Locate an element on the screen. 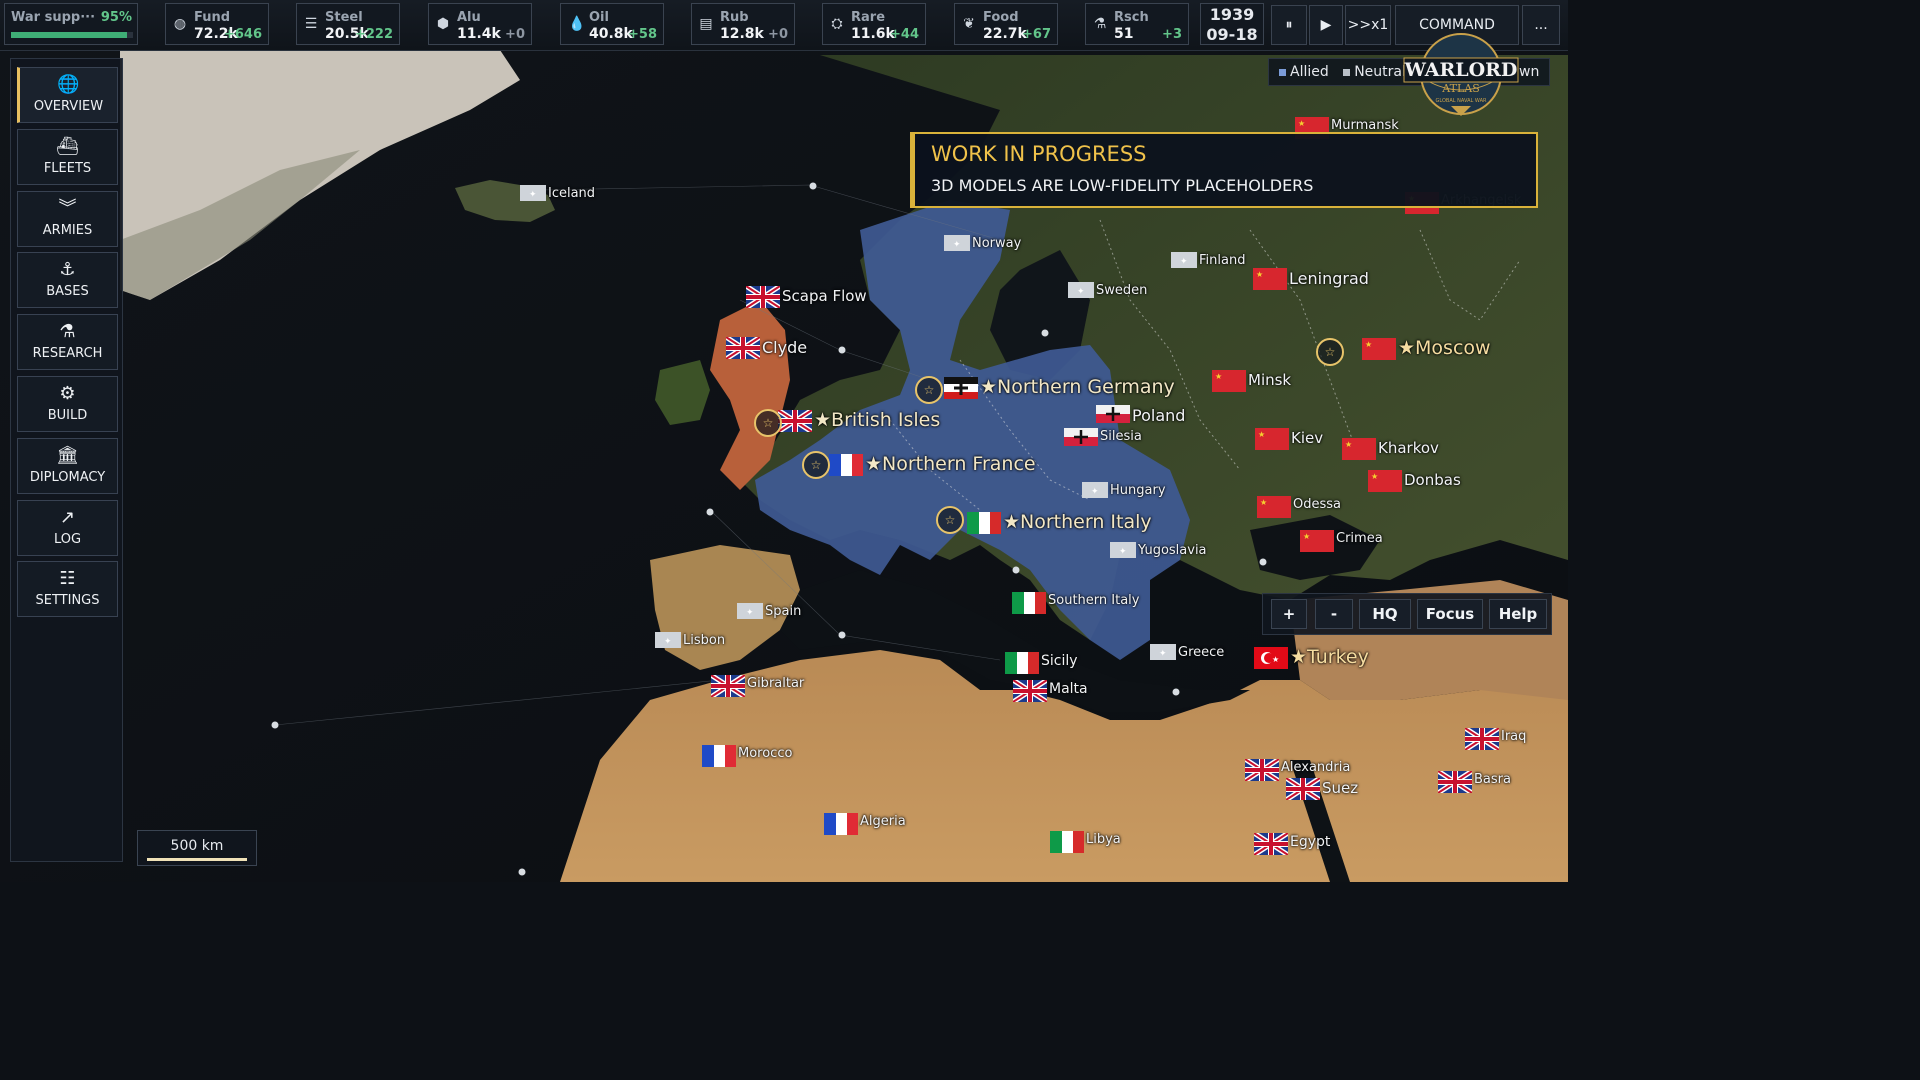 The image size is (1920, 1080). flag-silesia-icon is located at coordinates (1081, 439).